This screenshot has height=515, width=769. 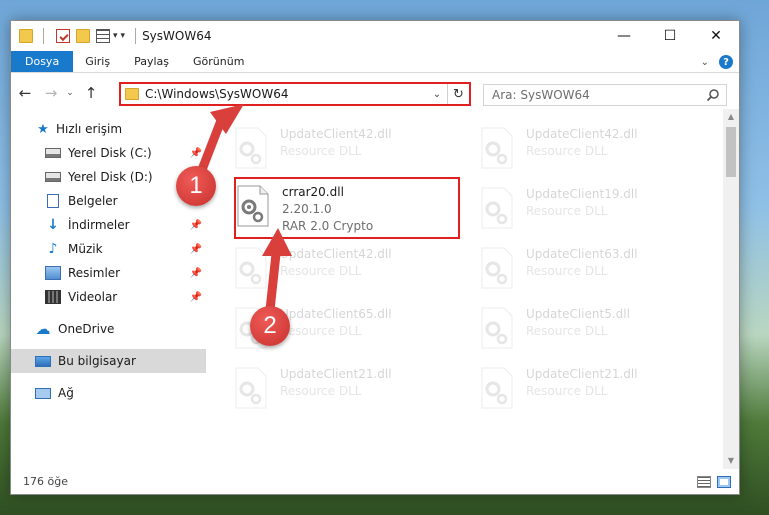 What do you see at coordinates (714, 482) in the screenshot?
I see `view-toggle` at bounding box center [714, 482].